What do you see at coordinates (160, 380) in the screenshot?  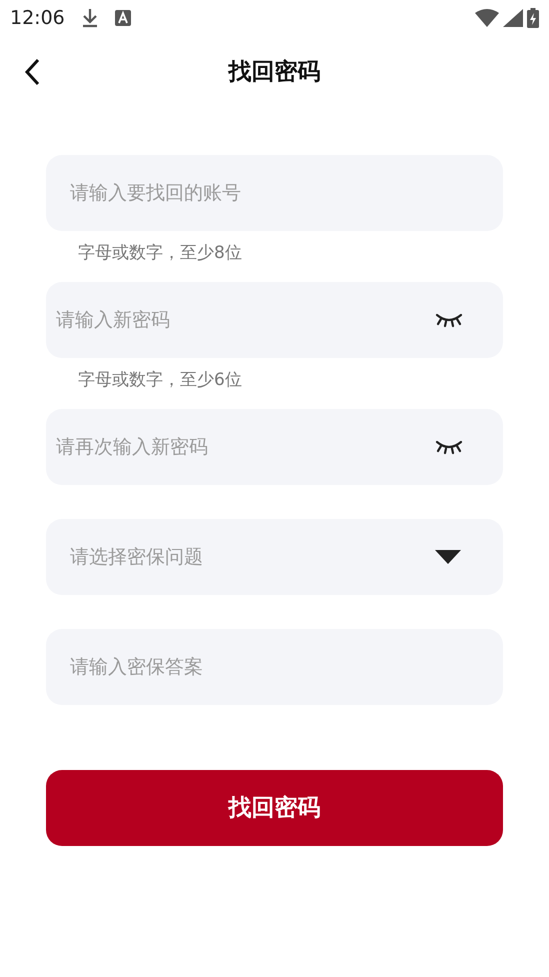 I see `field-hint: 字母或数字，至少6位` at bounding box center [160, 380].